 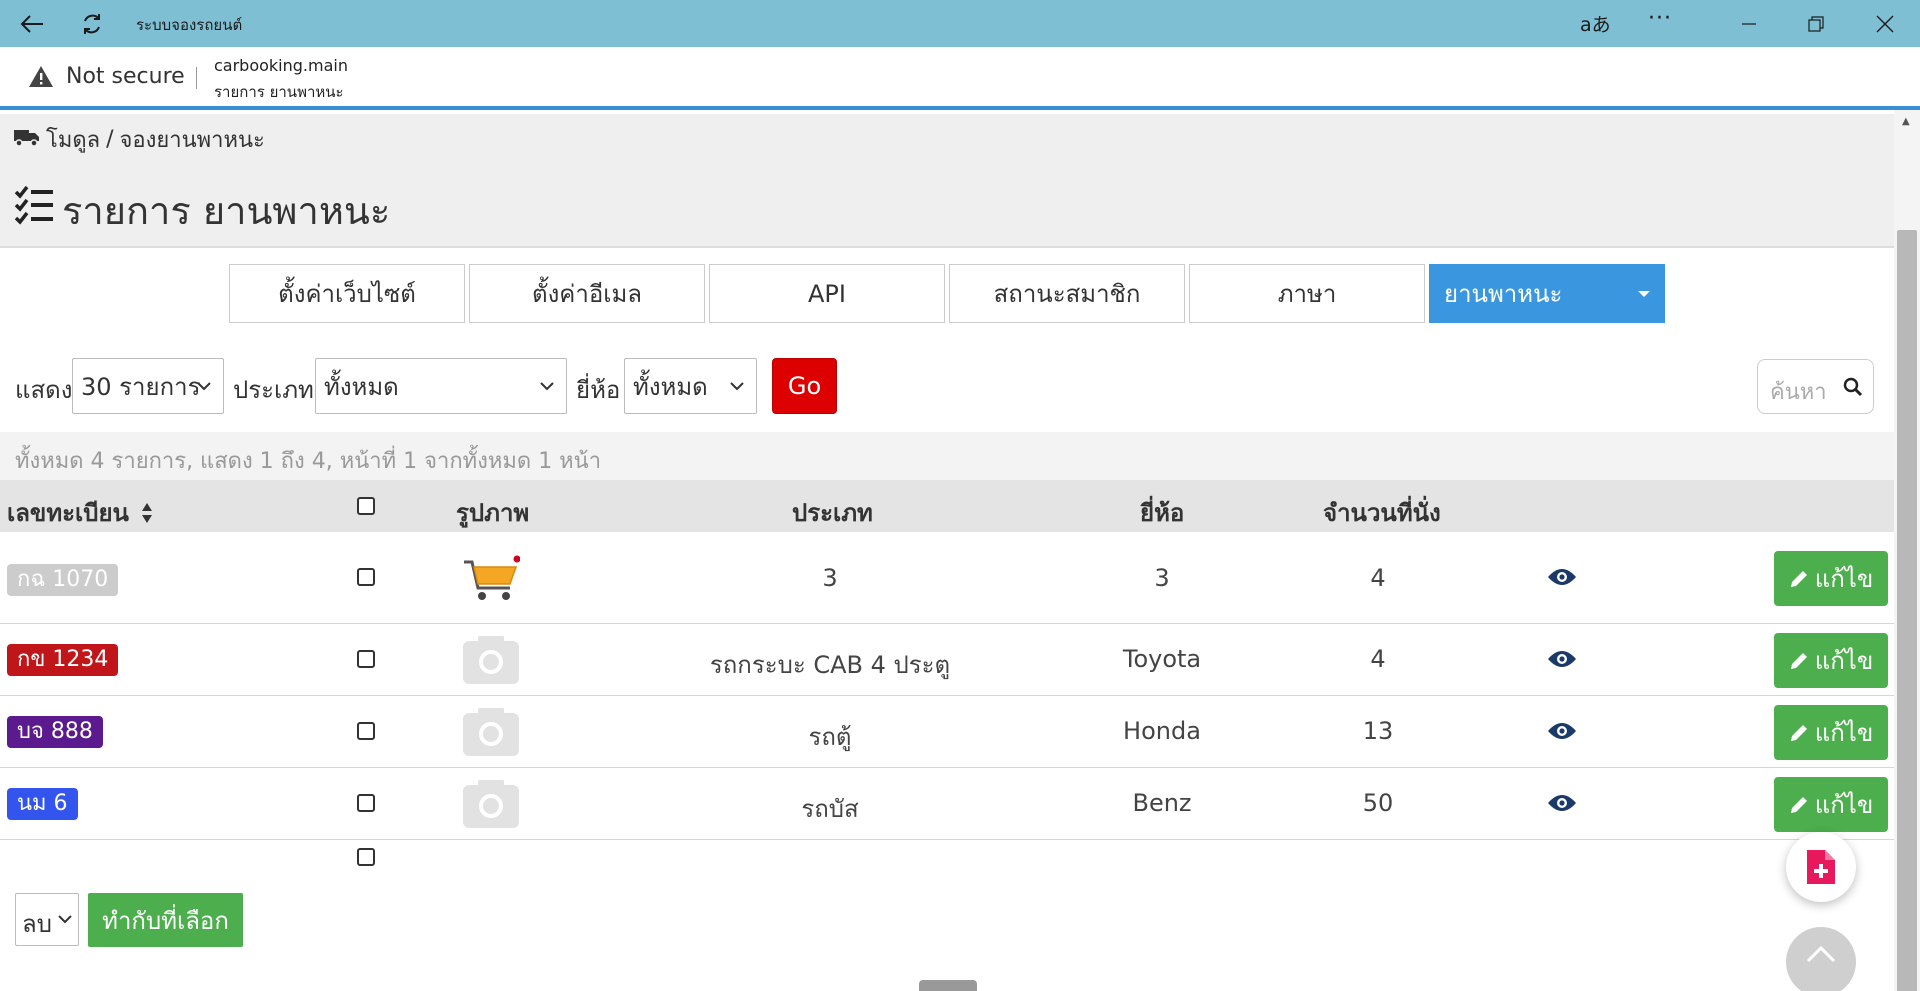 What do you see at coordinates (165, 920) in the screenshot?
I see `apply-selected-button: ทำกับที่เลือก` at bounding box center [165, 920].